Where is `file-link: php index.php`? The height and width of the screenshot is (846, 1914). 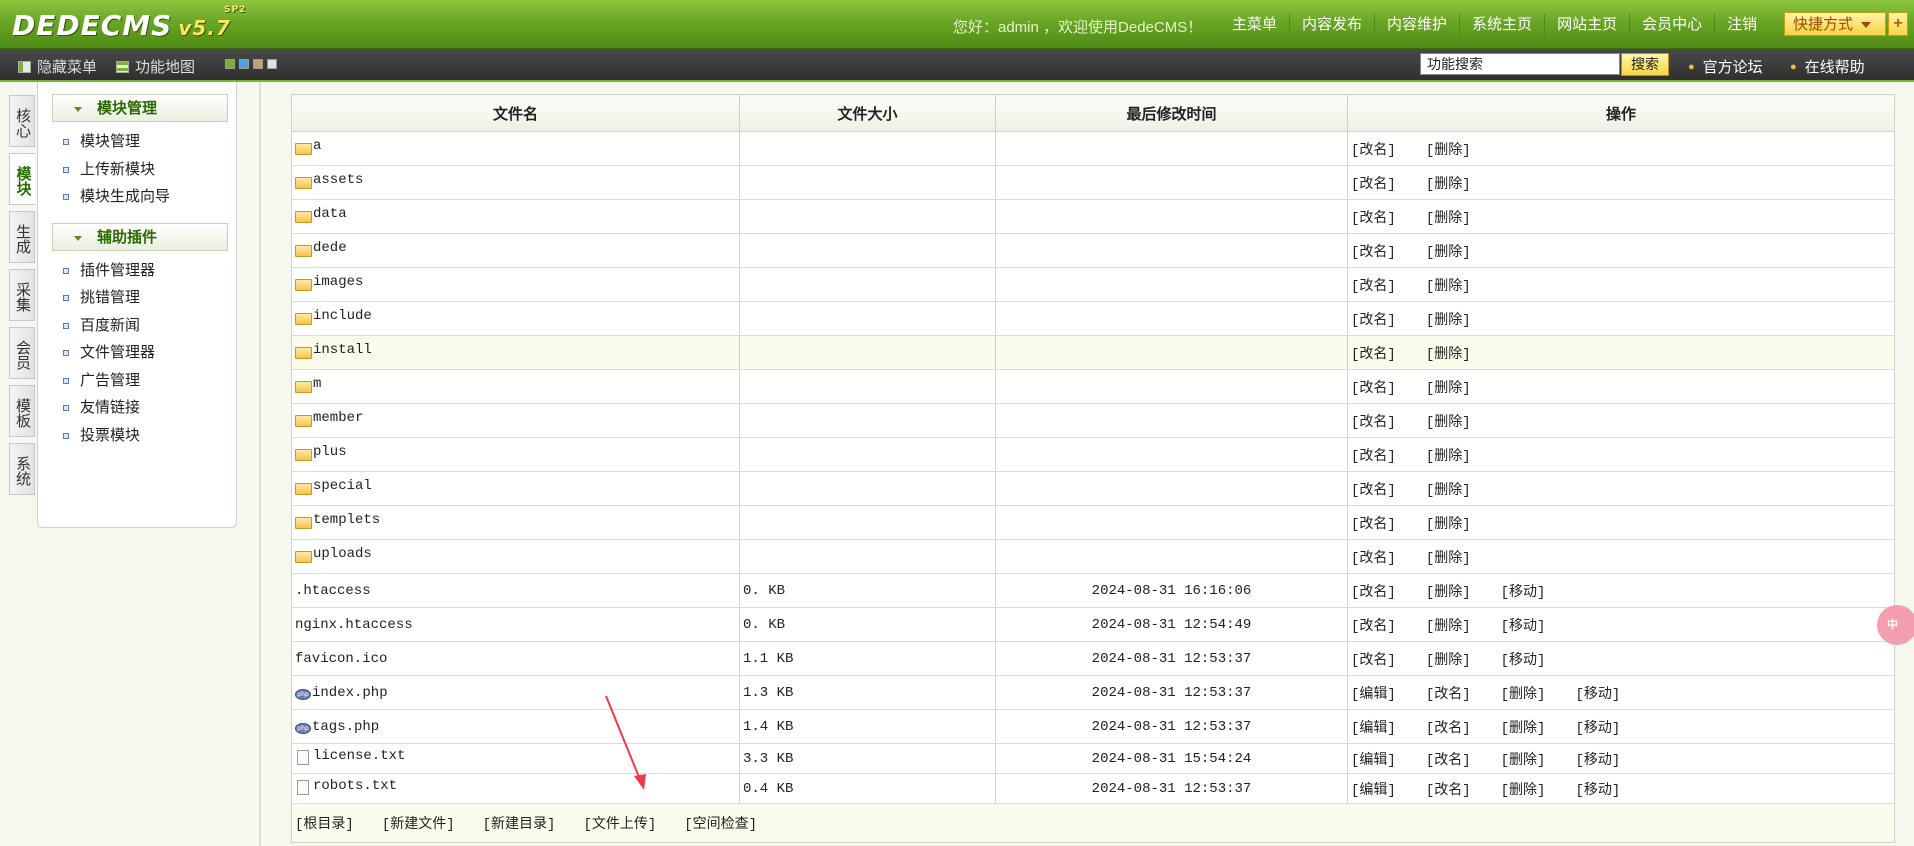 file-link: php index.php is located at coordinates (341, 693).